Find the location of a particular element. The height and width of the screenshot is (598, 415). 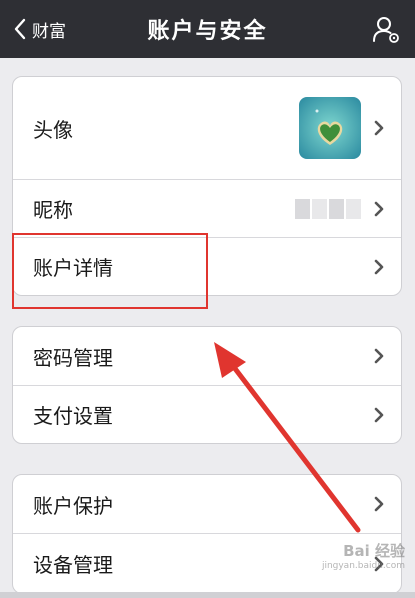

watermark-logo: Bai 经验 is located at coordinates (374, 551).